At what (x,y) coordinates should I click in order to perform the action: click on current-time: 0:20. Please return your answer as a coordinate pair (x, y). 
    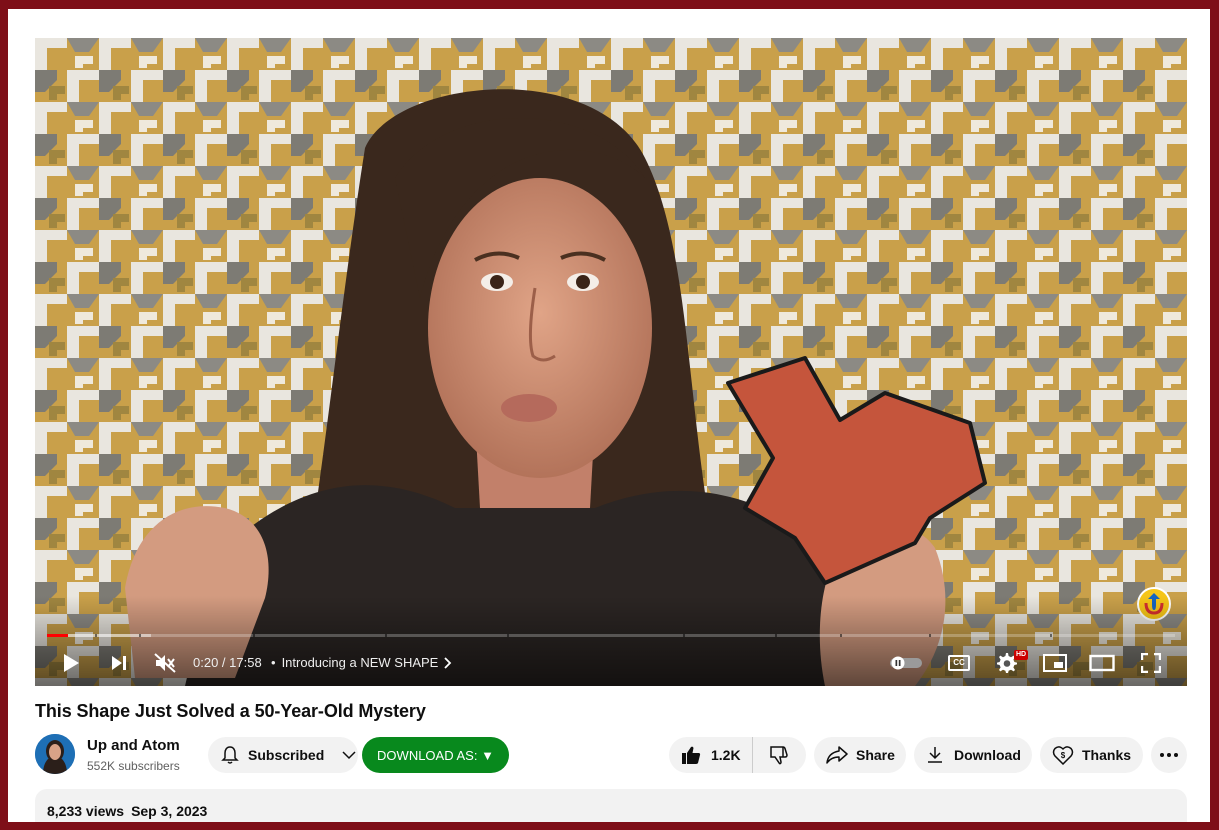
    Looking at the image, I should click on (206, 662).